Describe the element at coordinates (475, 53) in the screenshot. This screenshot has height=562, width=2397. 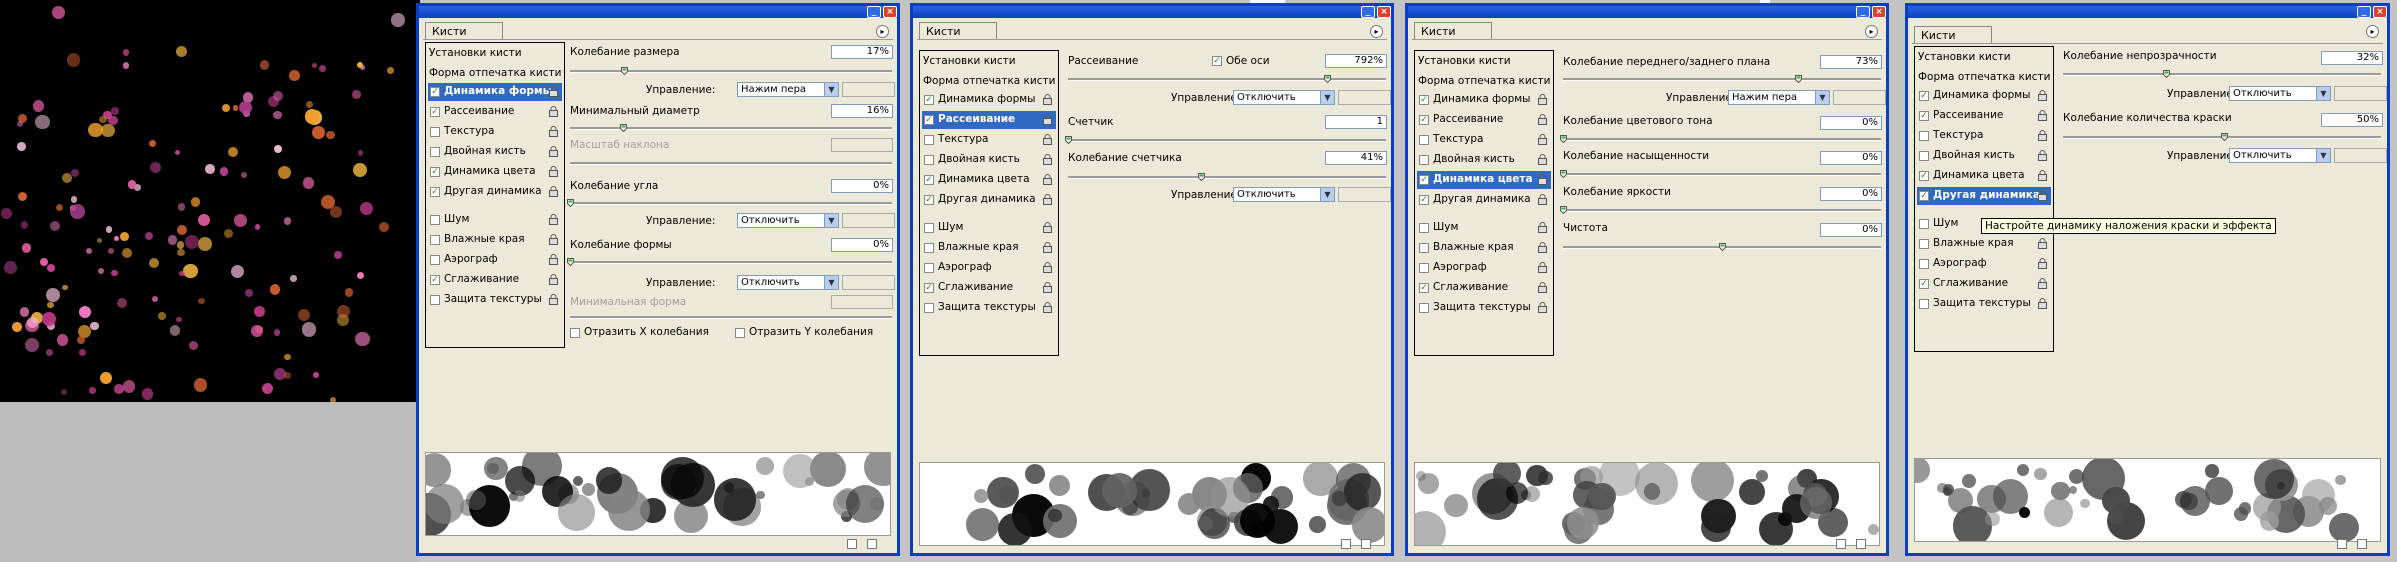
I see `brush-presets-item: Установки кисти` at that location.